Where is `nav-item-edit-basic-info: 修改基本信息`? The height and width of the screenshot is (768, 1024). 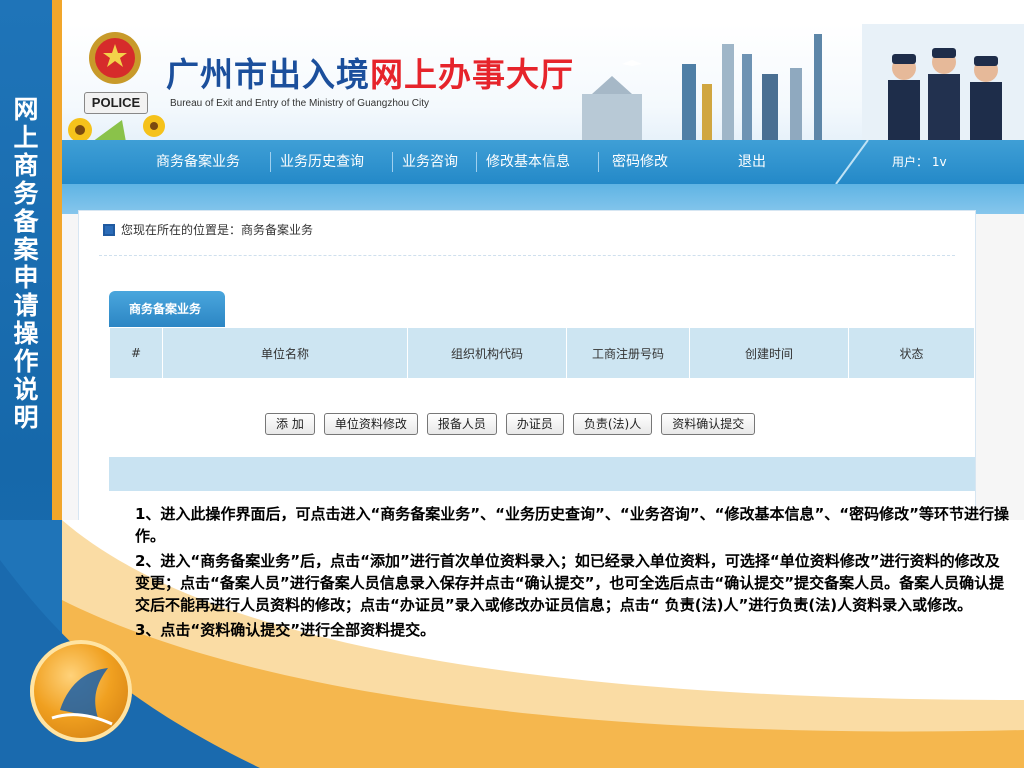 nav-item-edit-basic-info: 修改基本信息 is located at coordinates (528, 162).